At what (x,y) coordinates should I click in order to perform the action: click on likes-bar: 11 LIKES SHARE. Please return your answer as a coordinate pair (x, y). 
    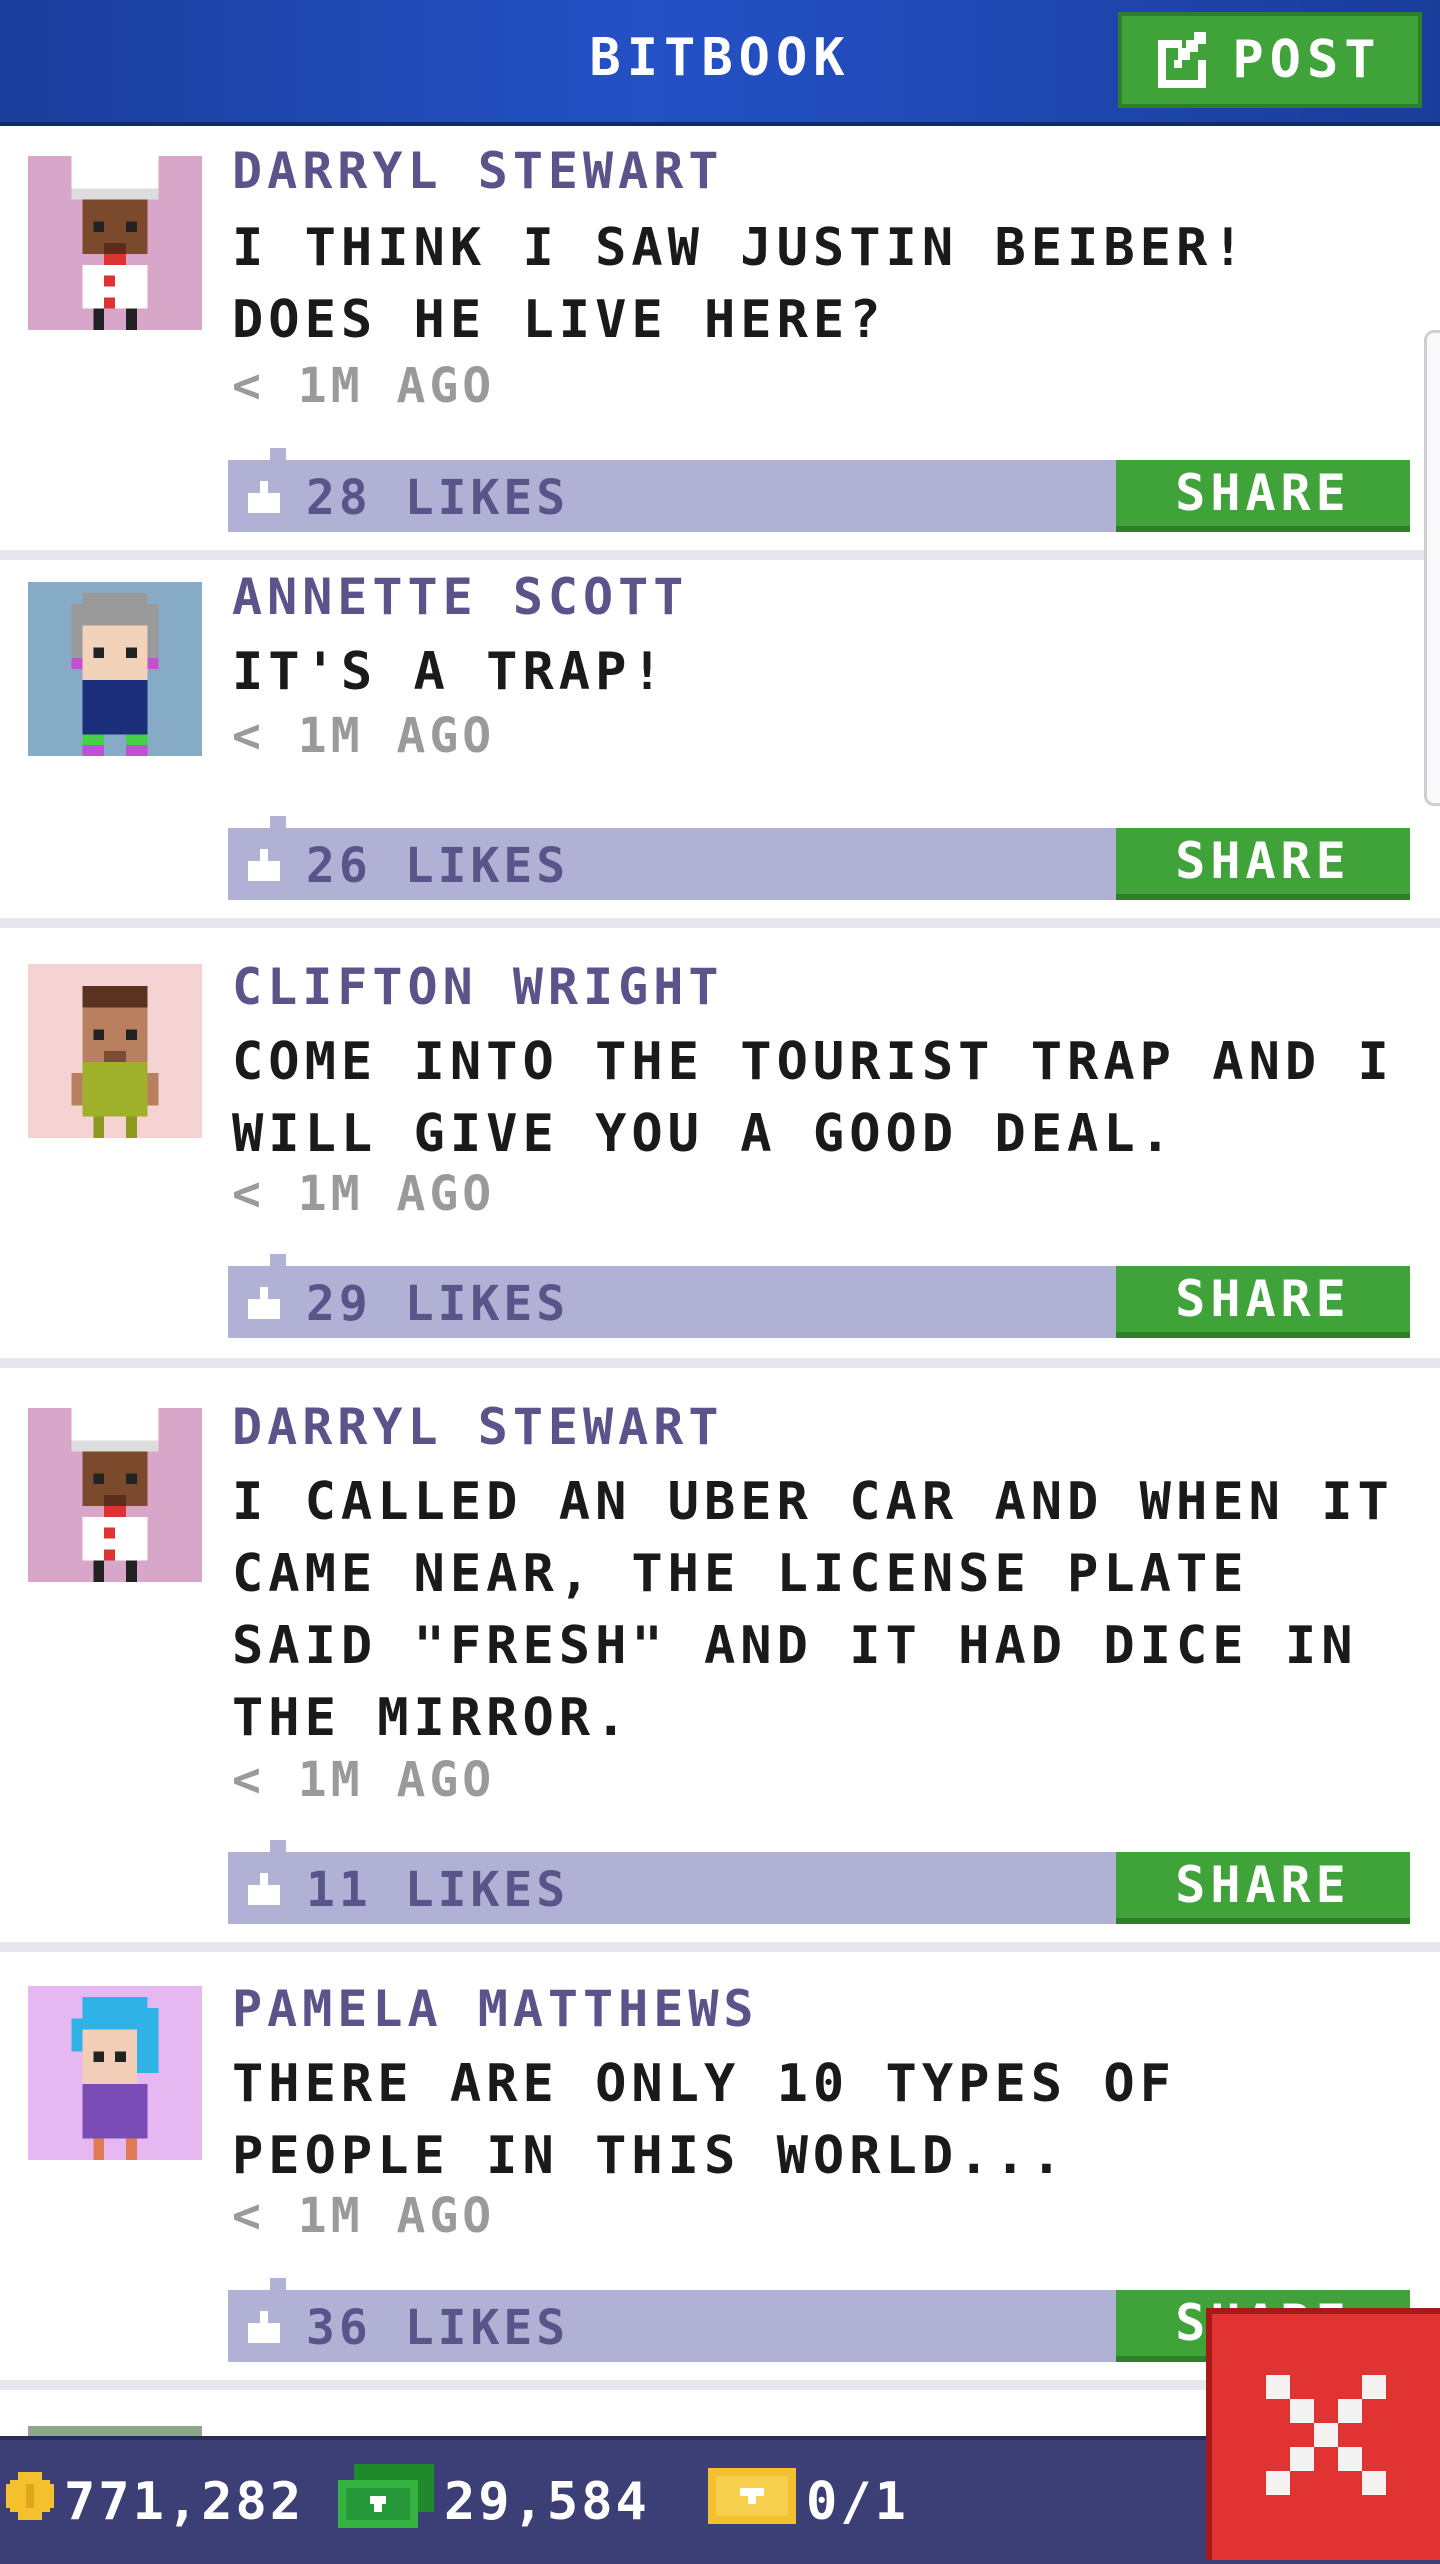
    Looking at the image, I should click on (819, 1882).